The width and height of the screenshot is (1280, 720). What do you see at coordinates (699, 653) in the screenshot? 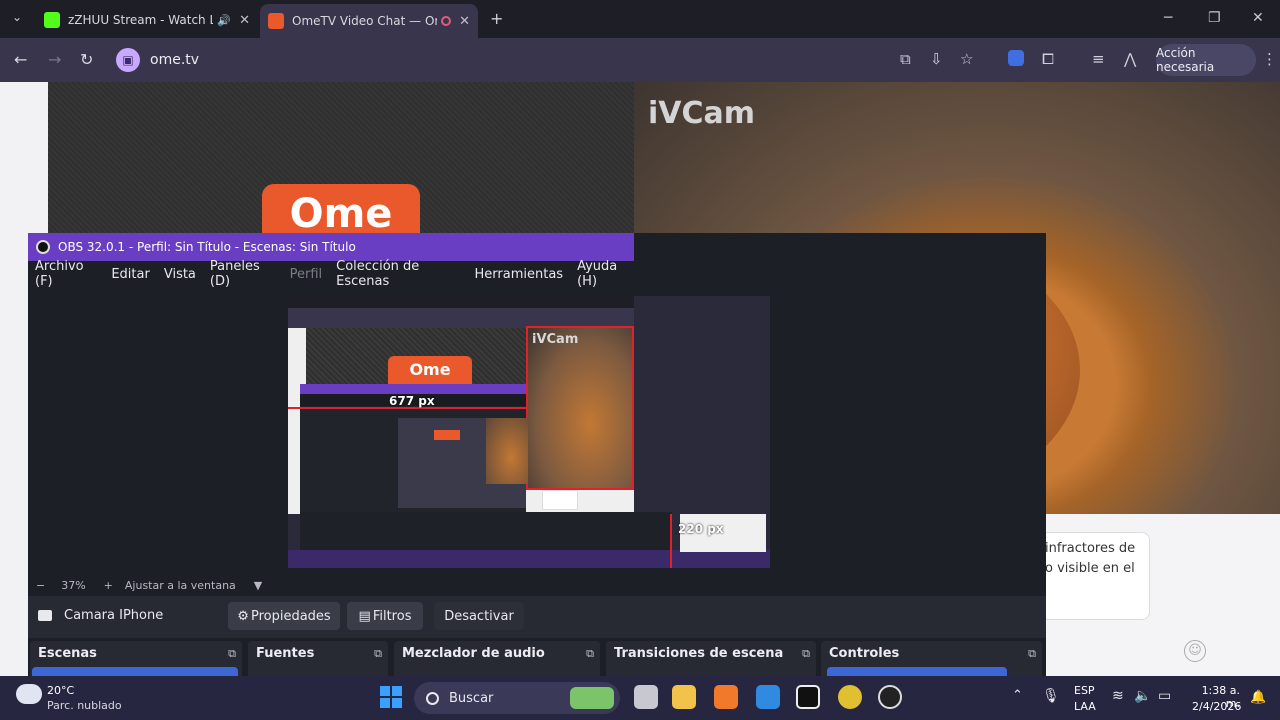
I see `dock-title: Transiciones de escena` at bounding box center [699, 653].